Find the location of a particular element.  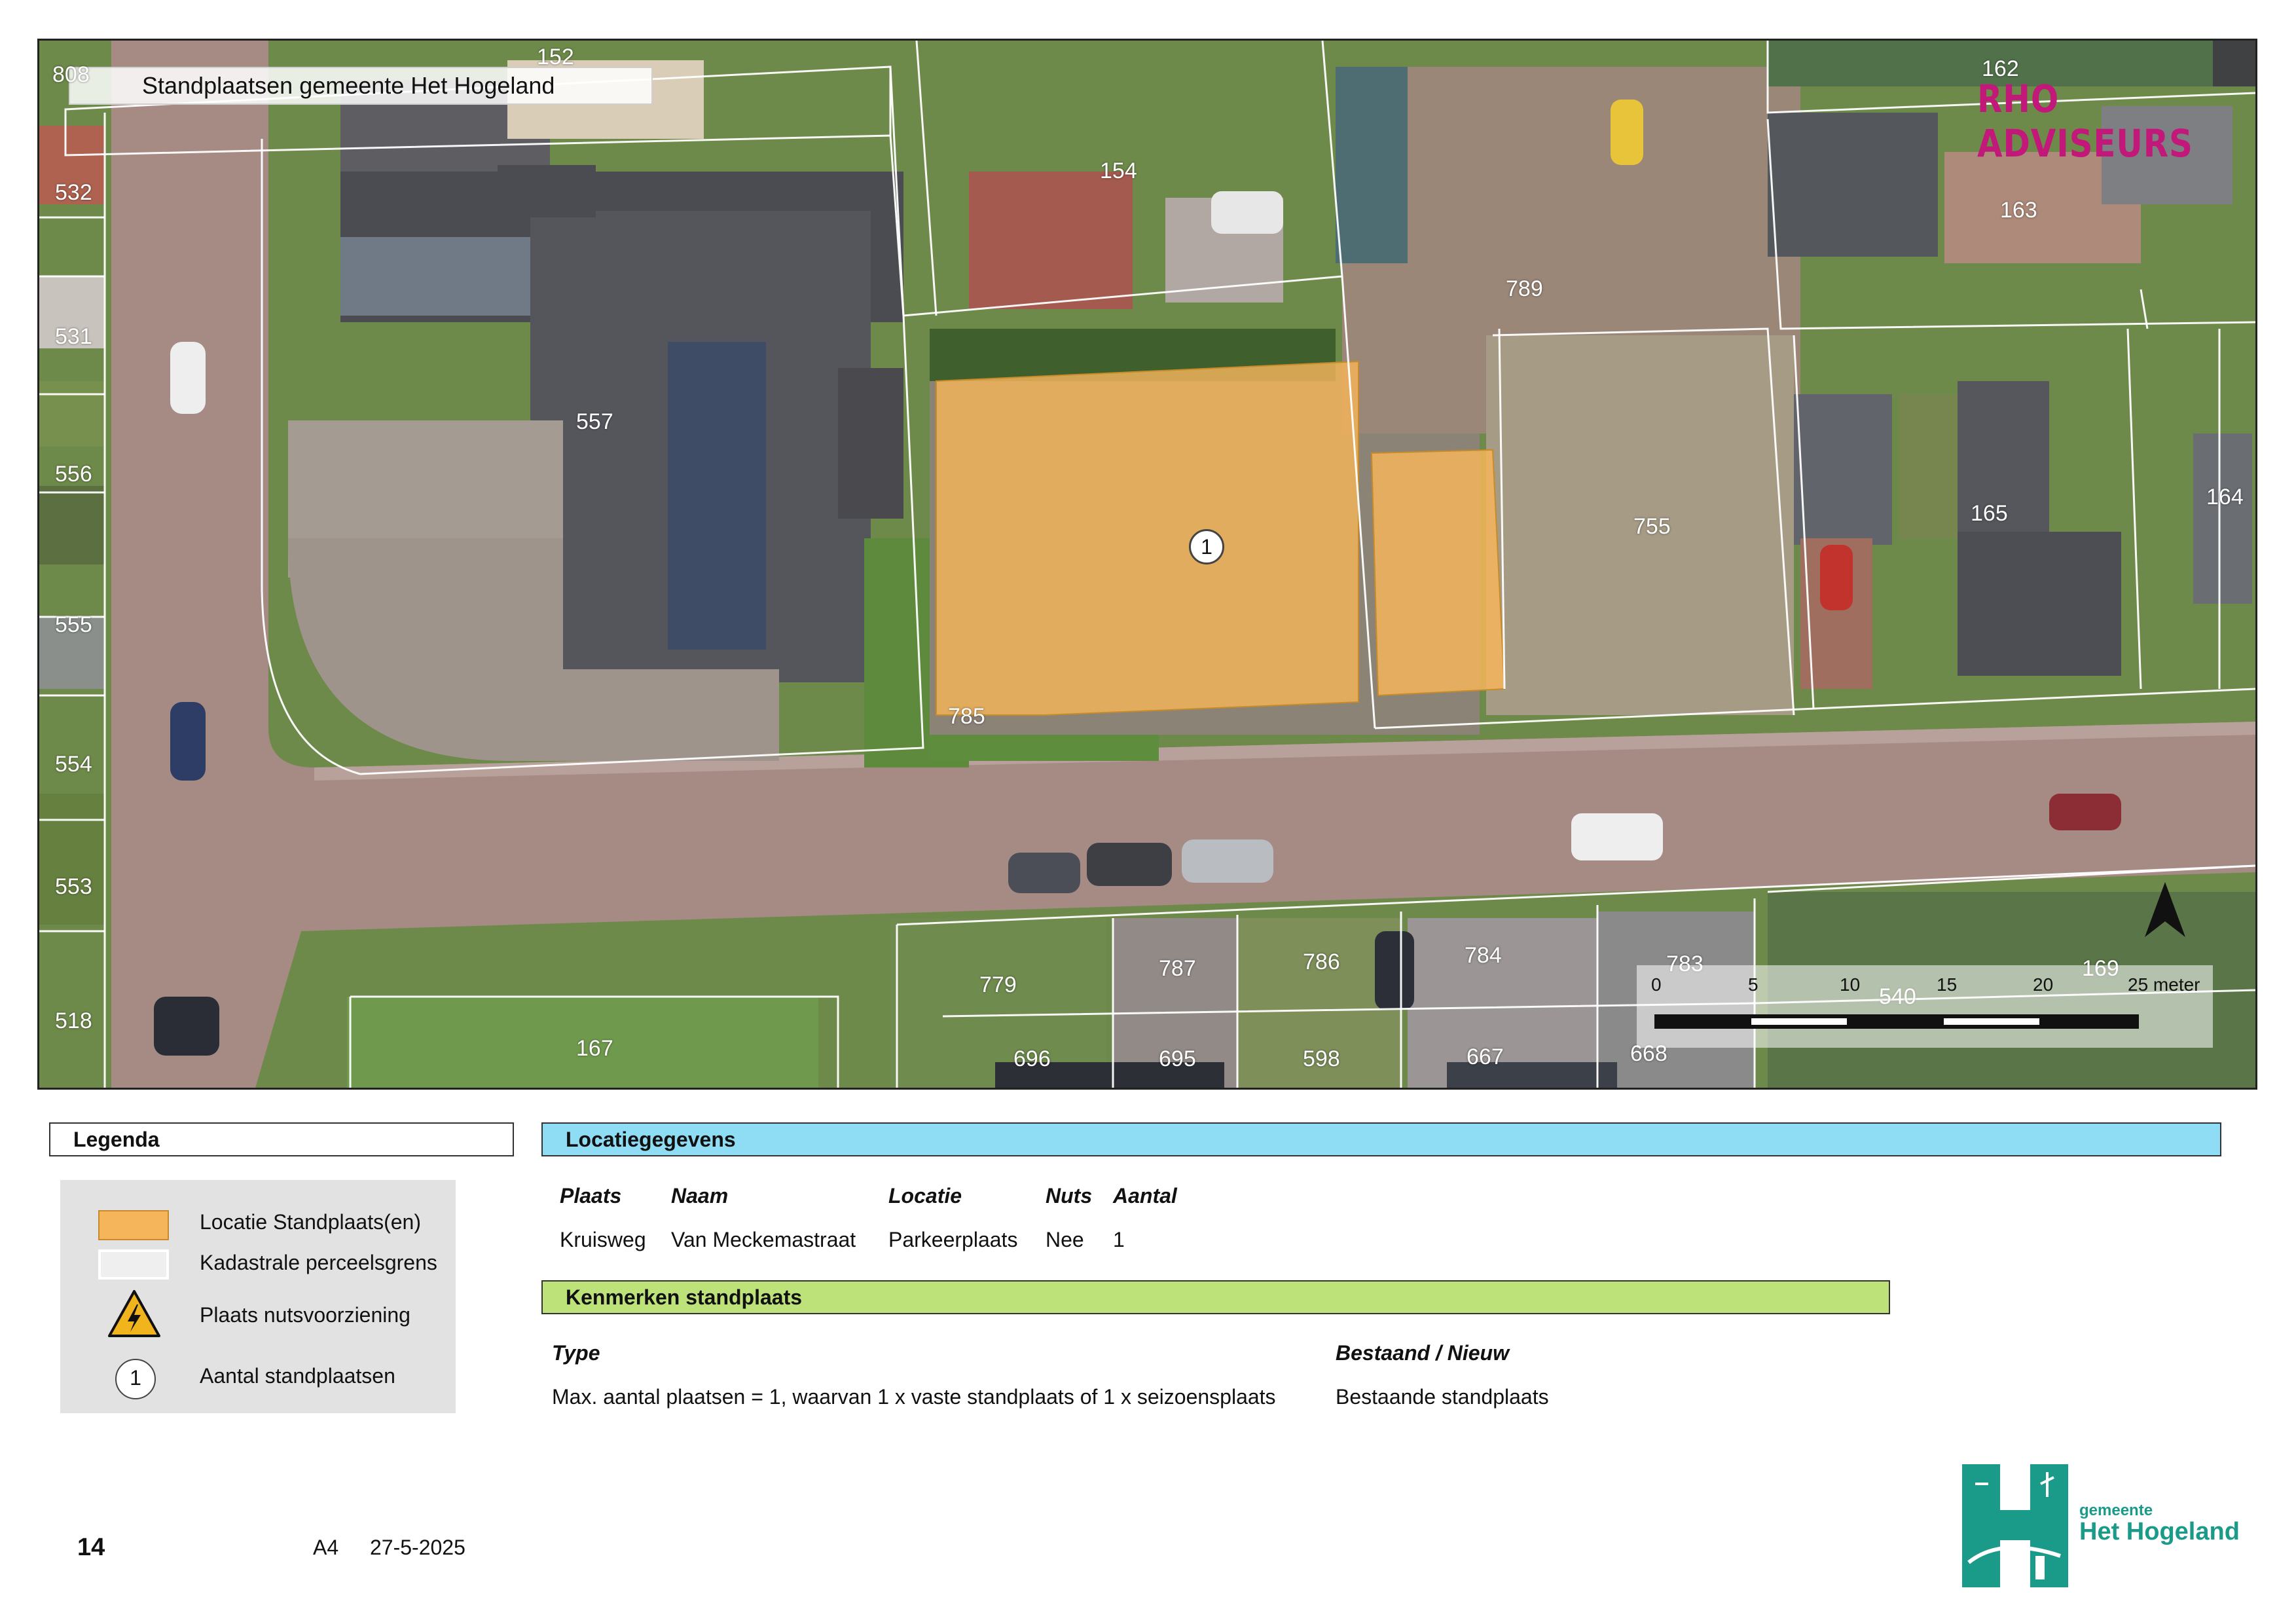

parcel-number: 154 is located at coordinates (1118, 170).